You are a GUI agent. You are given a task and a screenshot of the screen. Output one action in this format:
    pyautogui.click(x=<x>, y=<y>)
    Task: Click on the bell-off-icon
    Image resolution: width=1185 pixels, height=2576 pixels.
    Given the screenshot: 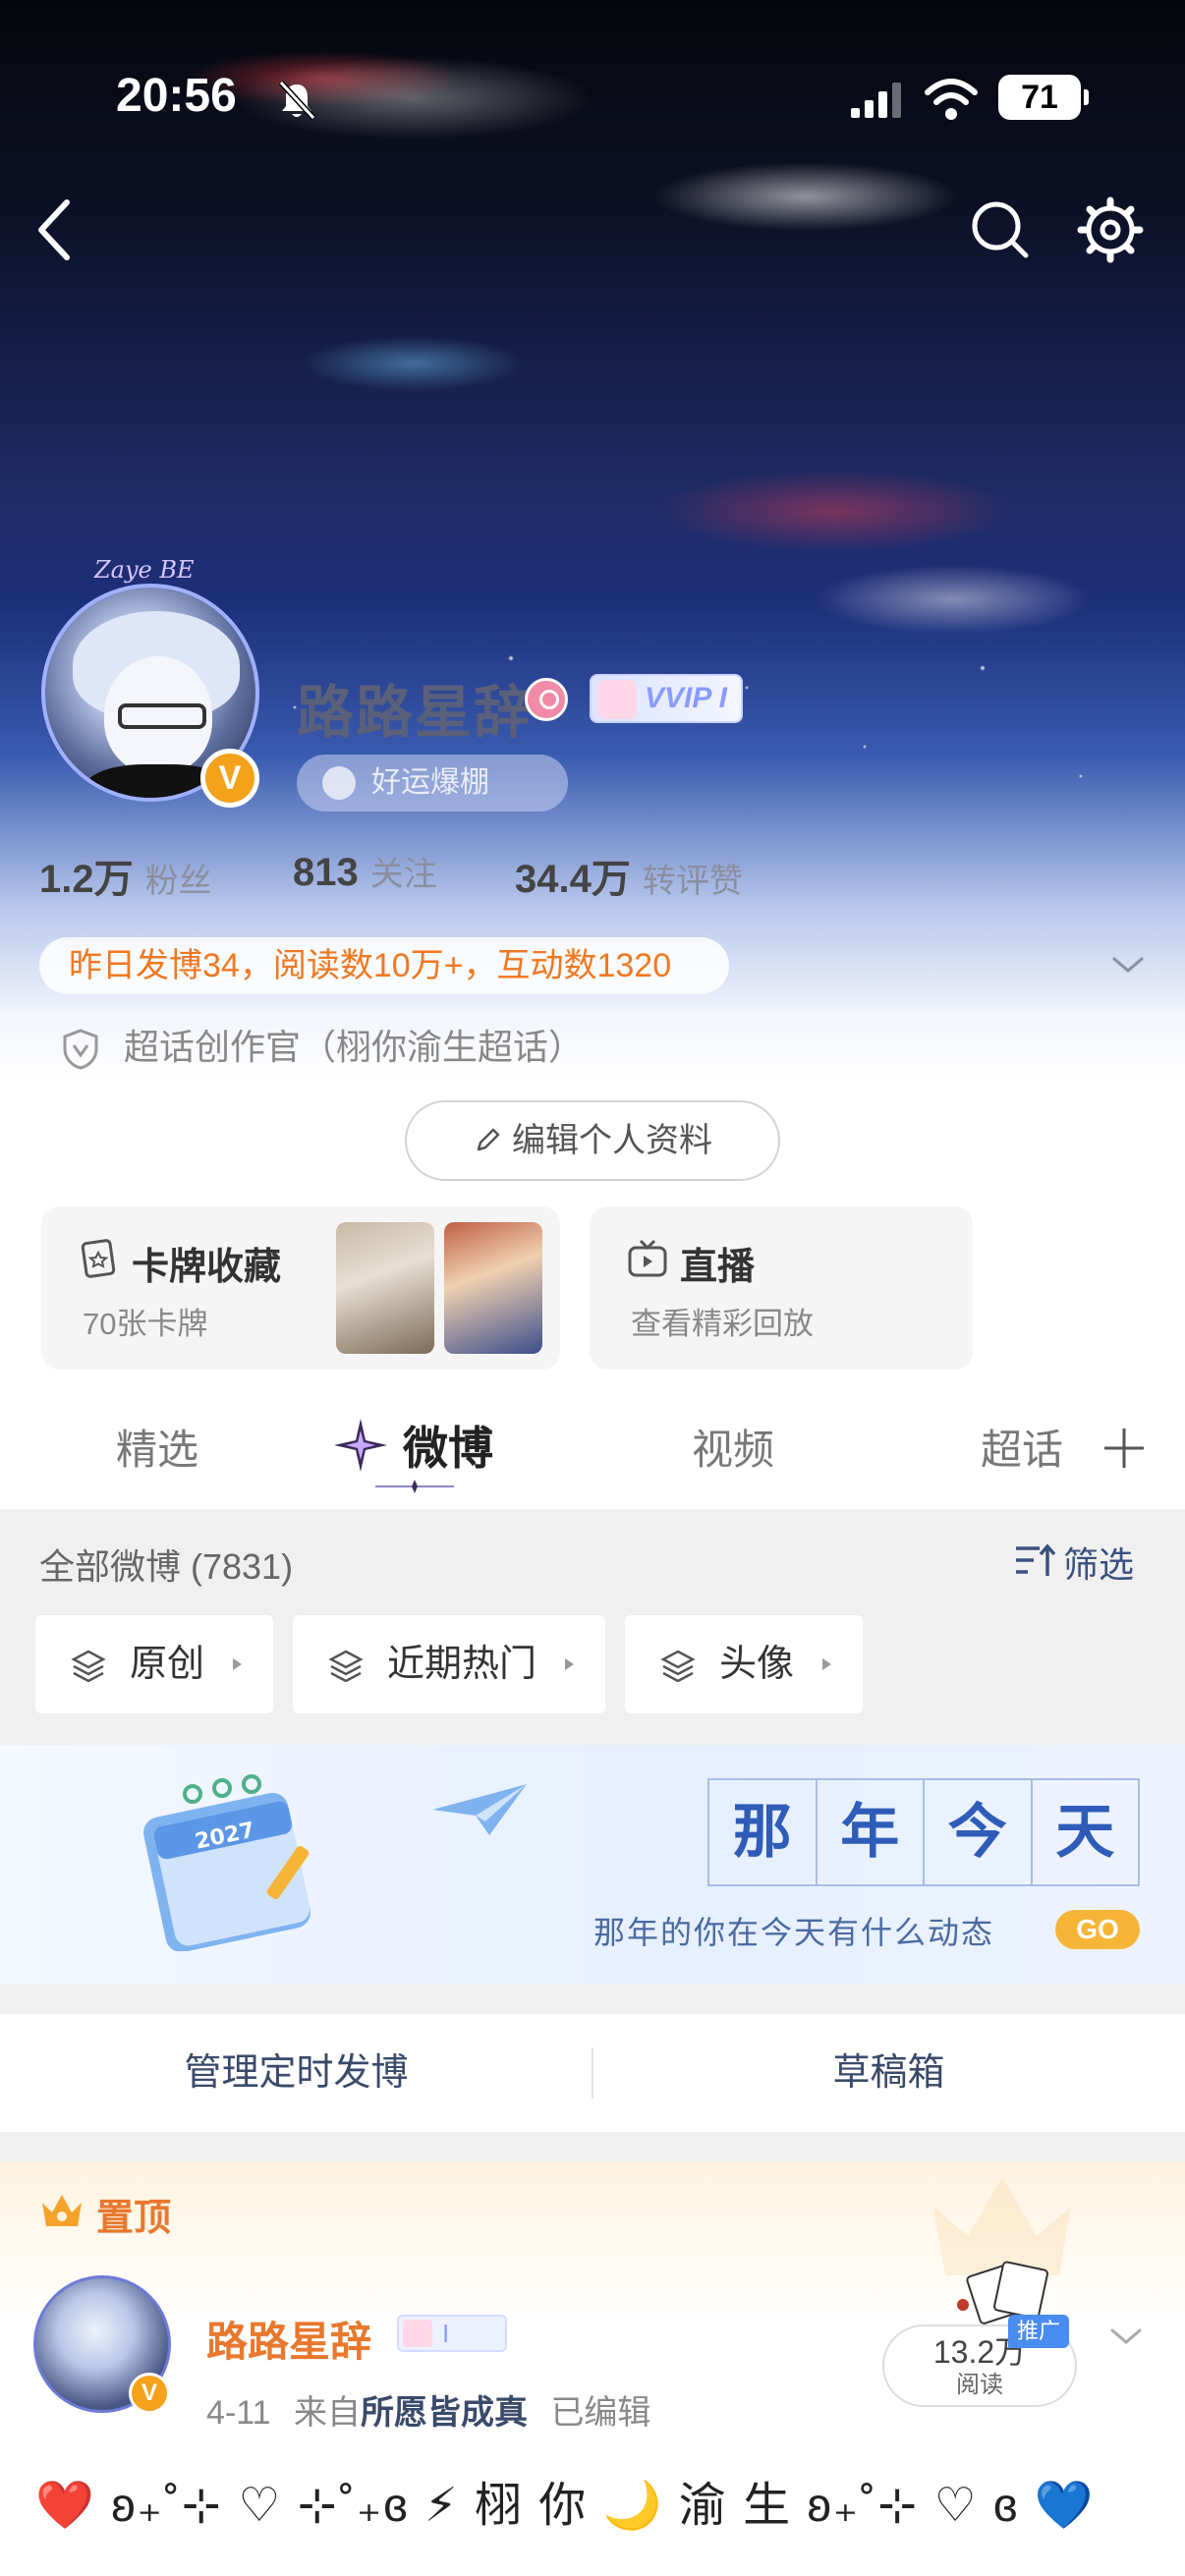 What is the action you would take?
    pyautogui.click(x=297, y=100)
    